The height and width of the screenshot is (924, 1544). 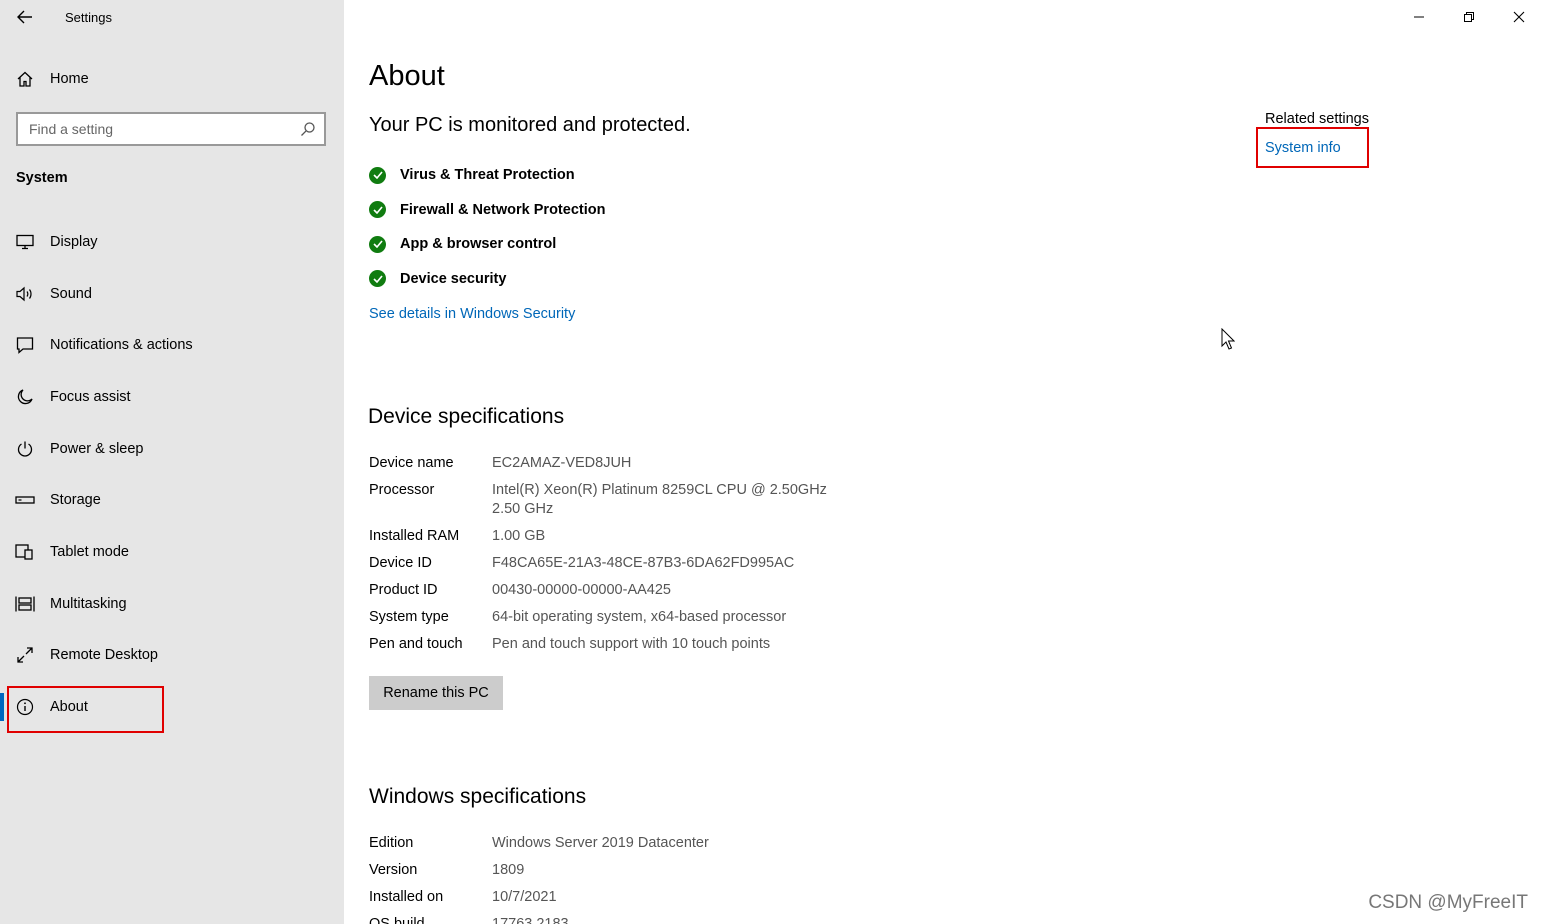 I want to click on tablet-icon, so click(x=25, y=552).